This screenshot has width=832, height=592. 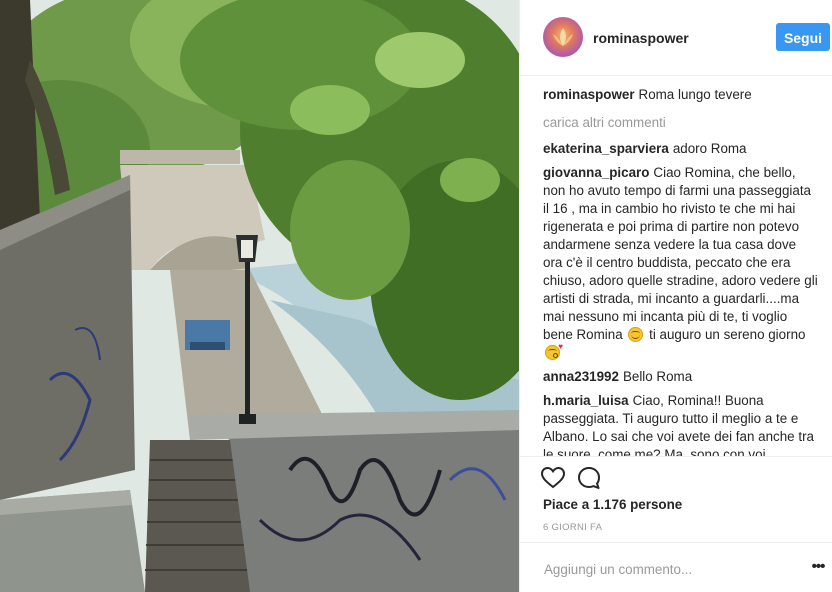 What do you see at coordinates (727, 334) in the screenshot?
I see `comment-text-continued: ti auguro un sereno giorno` at bounding box center [727, 334].